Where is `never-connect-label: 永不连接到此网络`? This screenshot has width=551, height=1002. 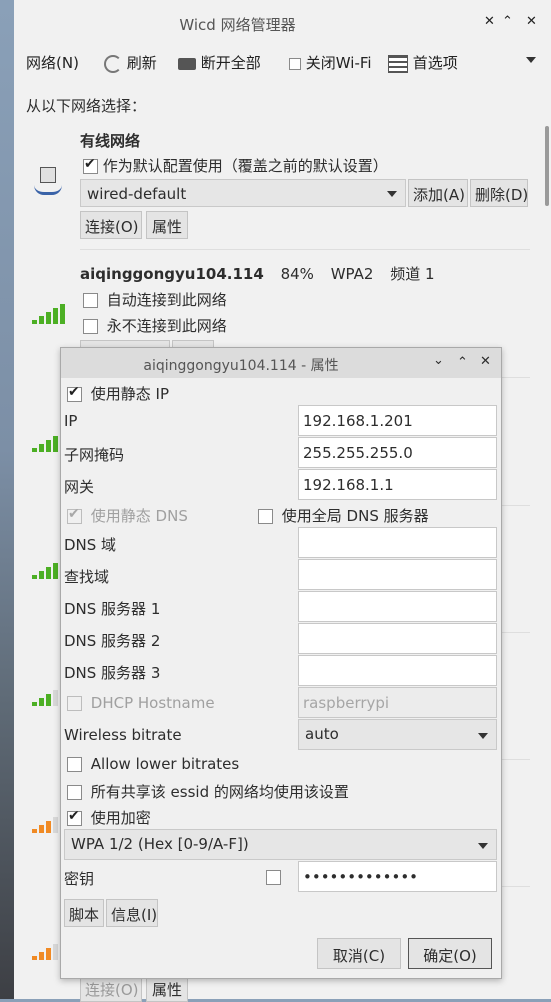 never-connect-label: 永不连接到此网络 is located at coordinates (166, 326).